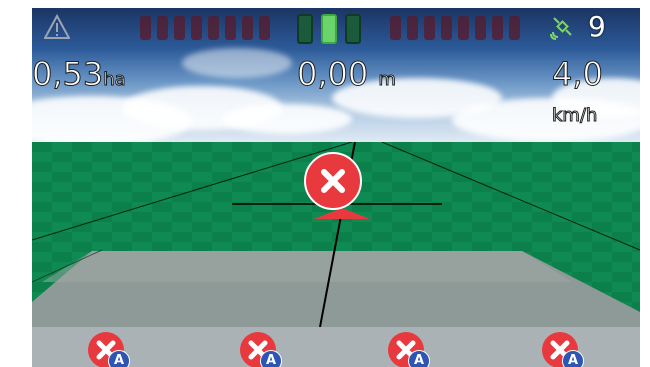 The width and height of the screenshot is (650, 367). I want to click on section-button-1: A, so click(110, 349).